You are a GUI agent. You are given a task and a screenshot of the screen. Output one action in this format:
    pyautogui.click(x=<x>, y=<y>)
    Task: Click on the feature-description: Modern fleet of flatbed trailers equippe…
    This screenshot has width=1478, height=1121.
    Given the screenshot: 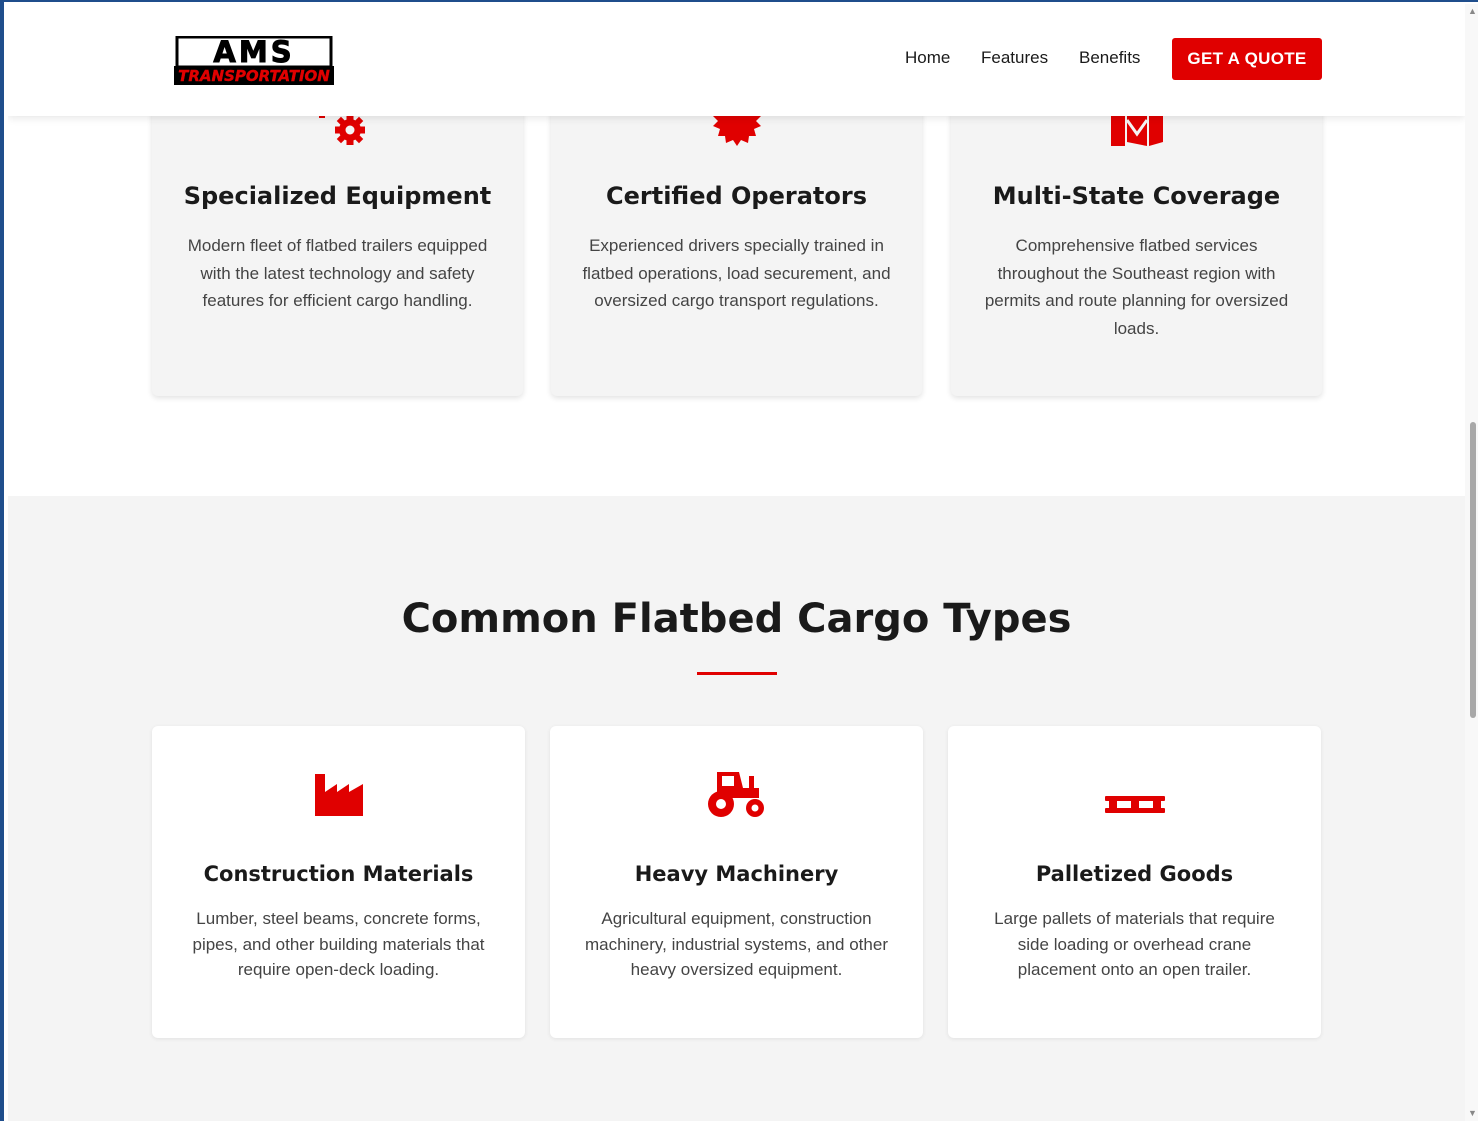 What is the action you would take?
    pyautogui.click(x=337, y=273)
    